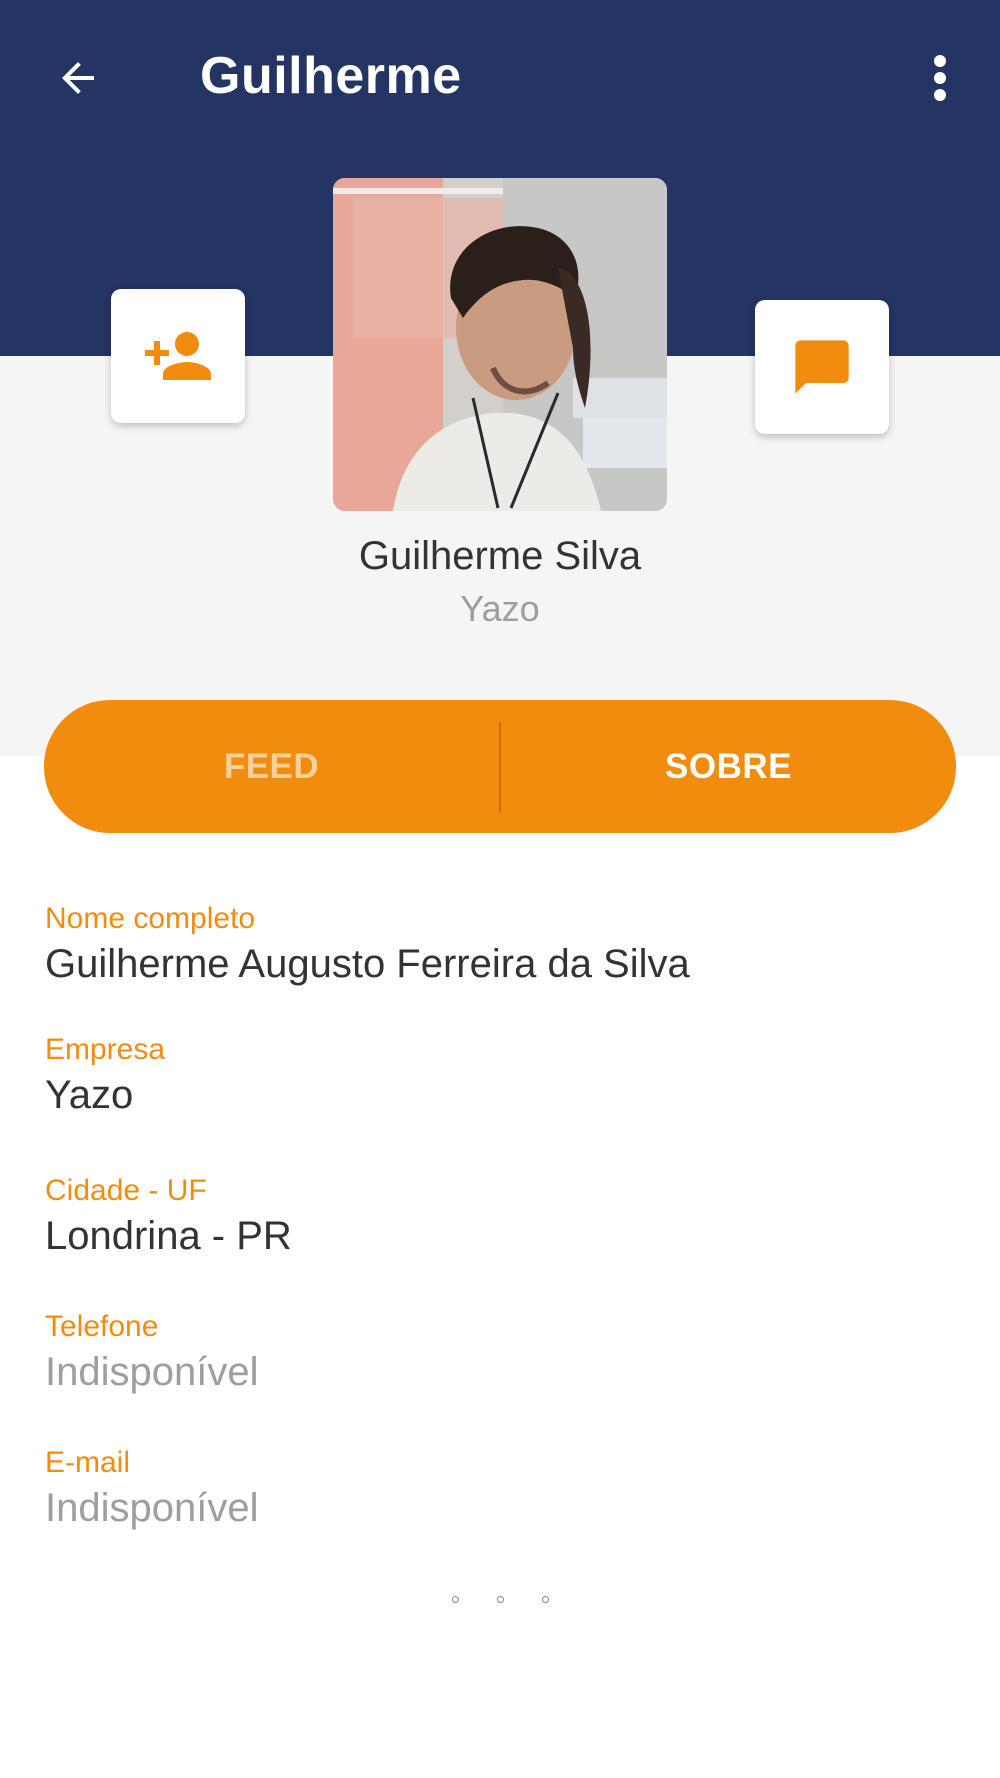 The image size is (1000, 1778). I want to click on city-label: Cidade - UF, so click(126, 1190).